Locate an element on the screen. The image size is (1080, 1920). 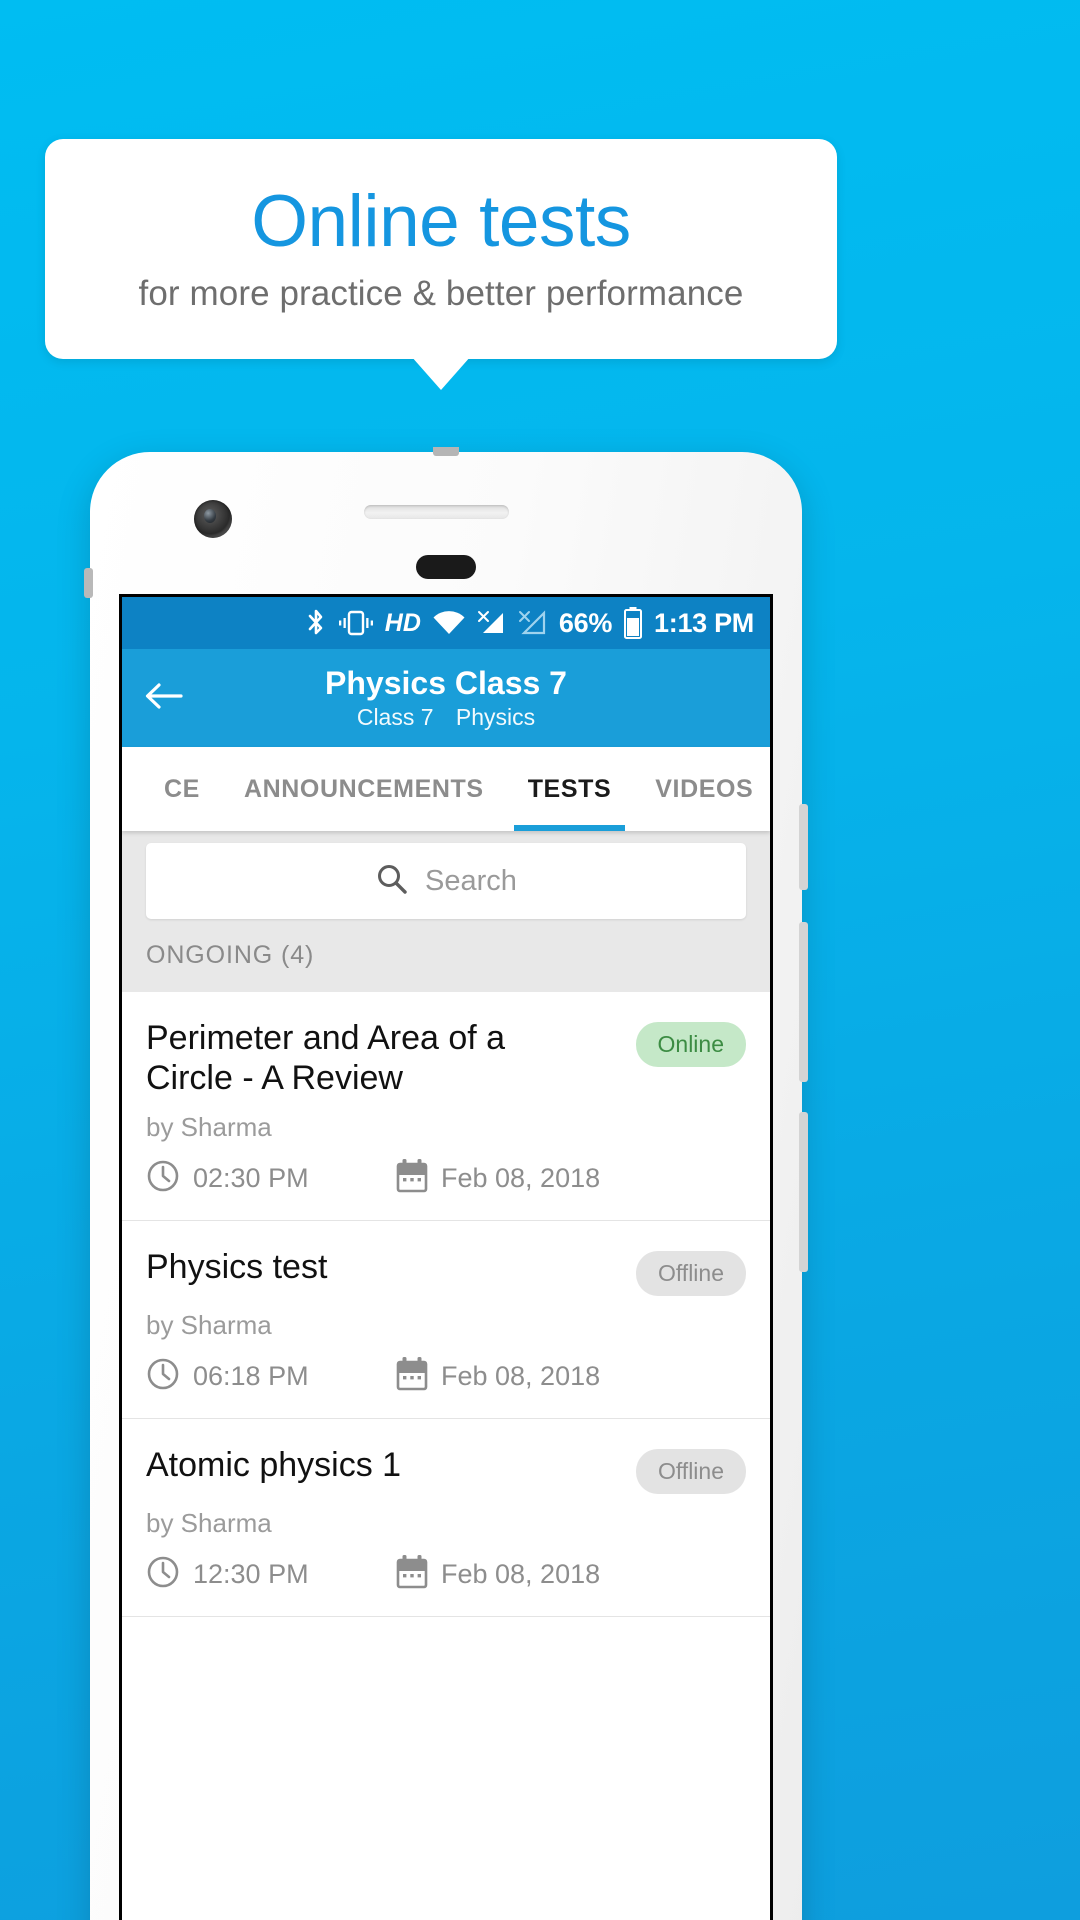
test-time: 06:18 PM is located at coordinates (271, 1376).